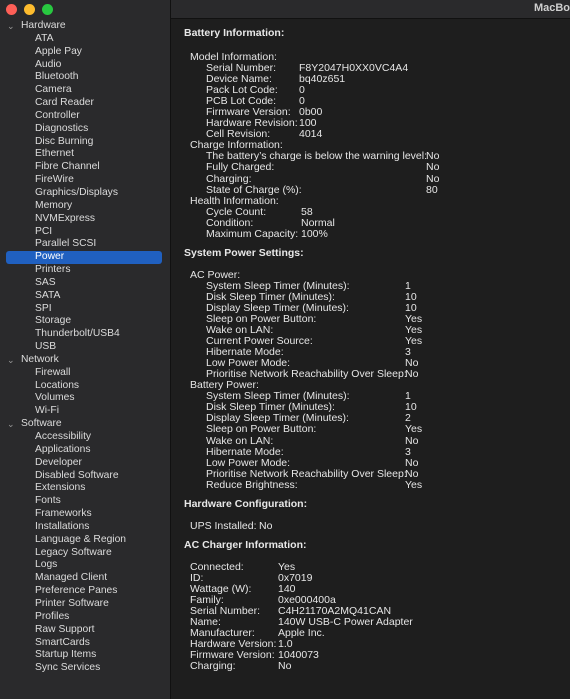  What do you see at coordinates (85, 193) in the screenshot?
I see `sidebar-item: Graphics/Displays` at bounding box center [85, 193].